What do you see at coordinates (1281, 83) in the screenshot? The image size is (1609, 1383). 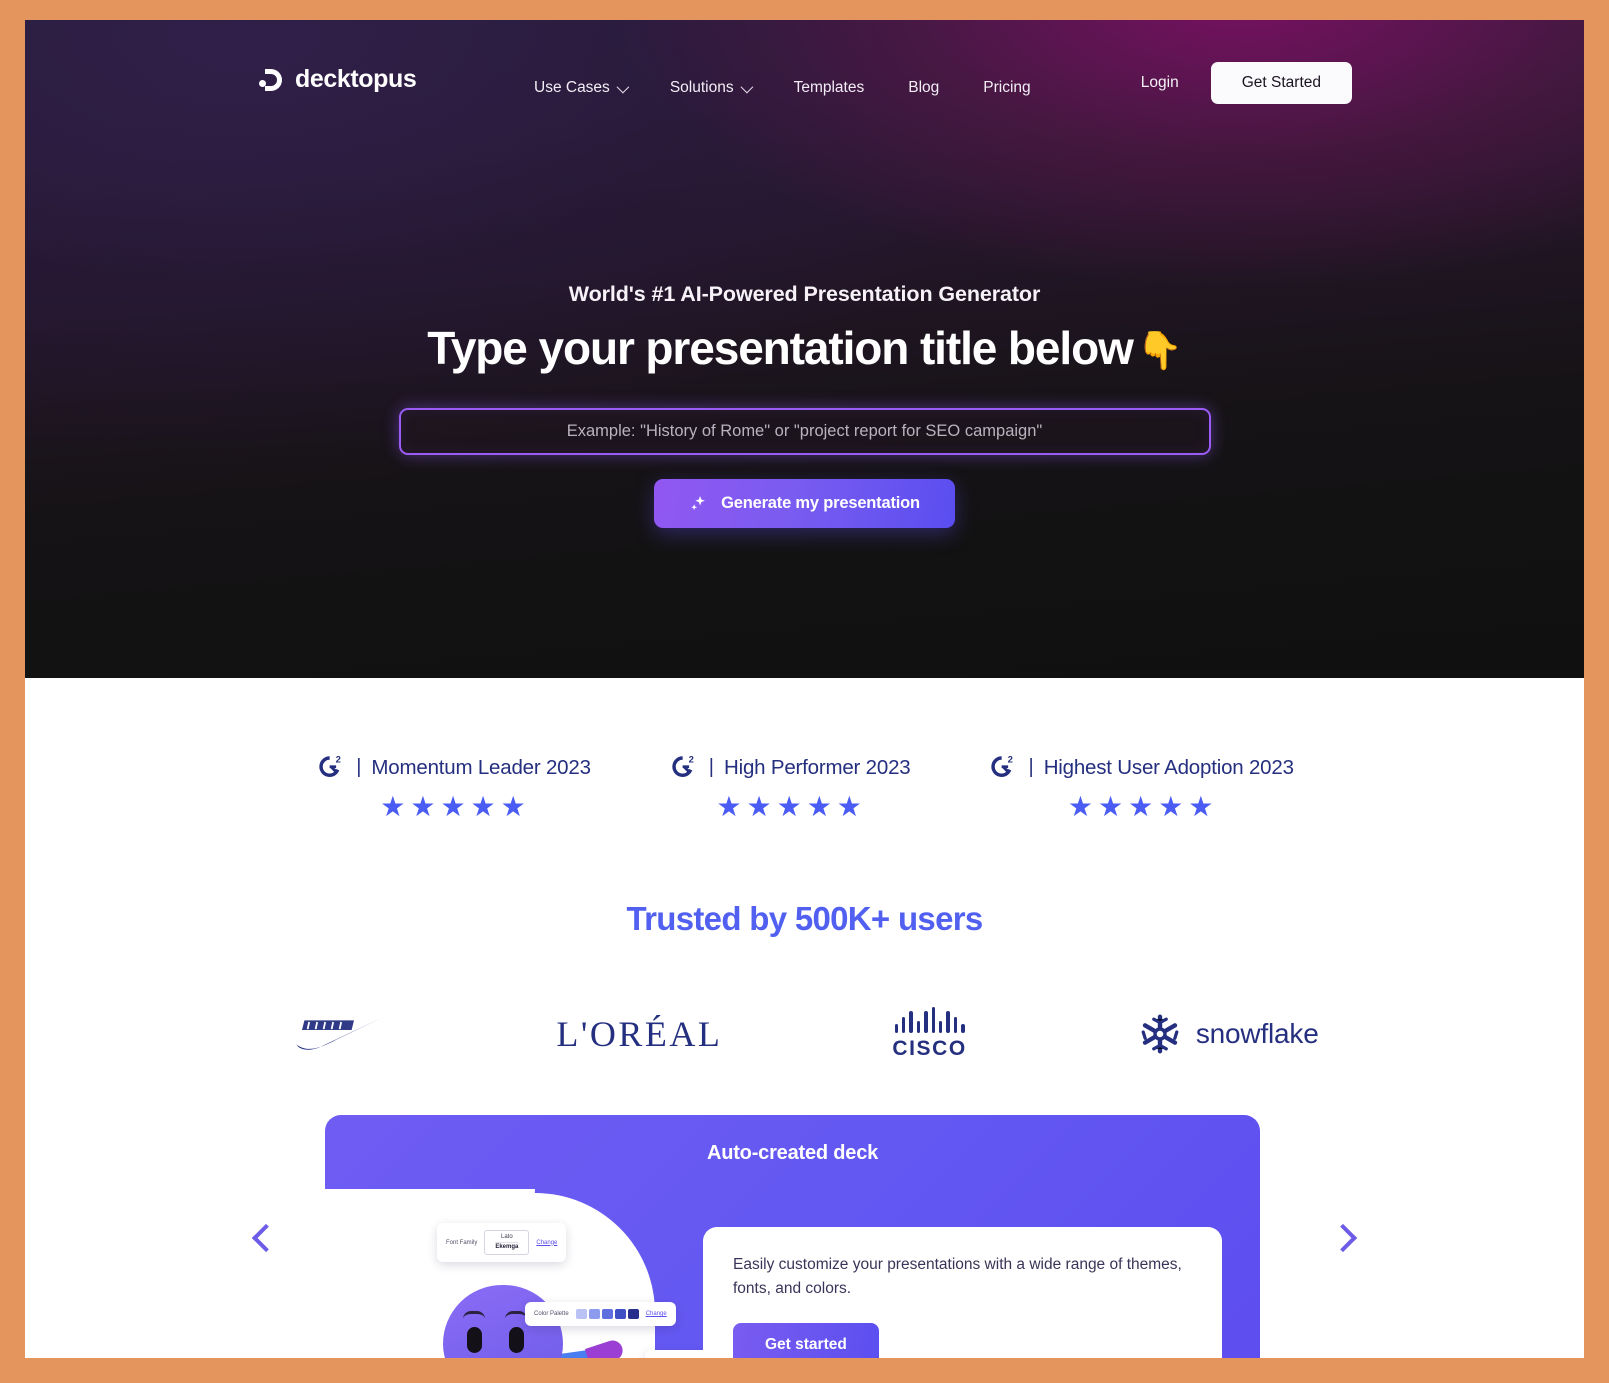 I see `get-started-button: Get Started` at bounding box center [1281, 83].